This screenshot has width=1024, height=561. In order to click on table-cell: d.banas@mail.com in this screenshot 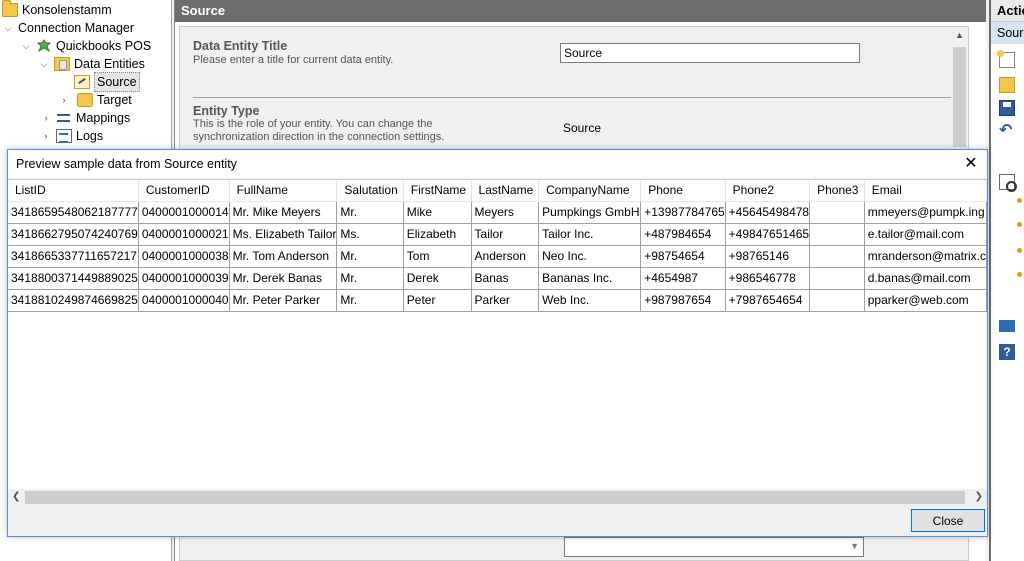, I will do `click(925, 278)`.